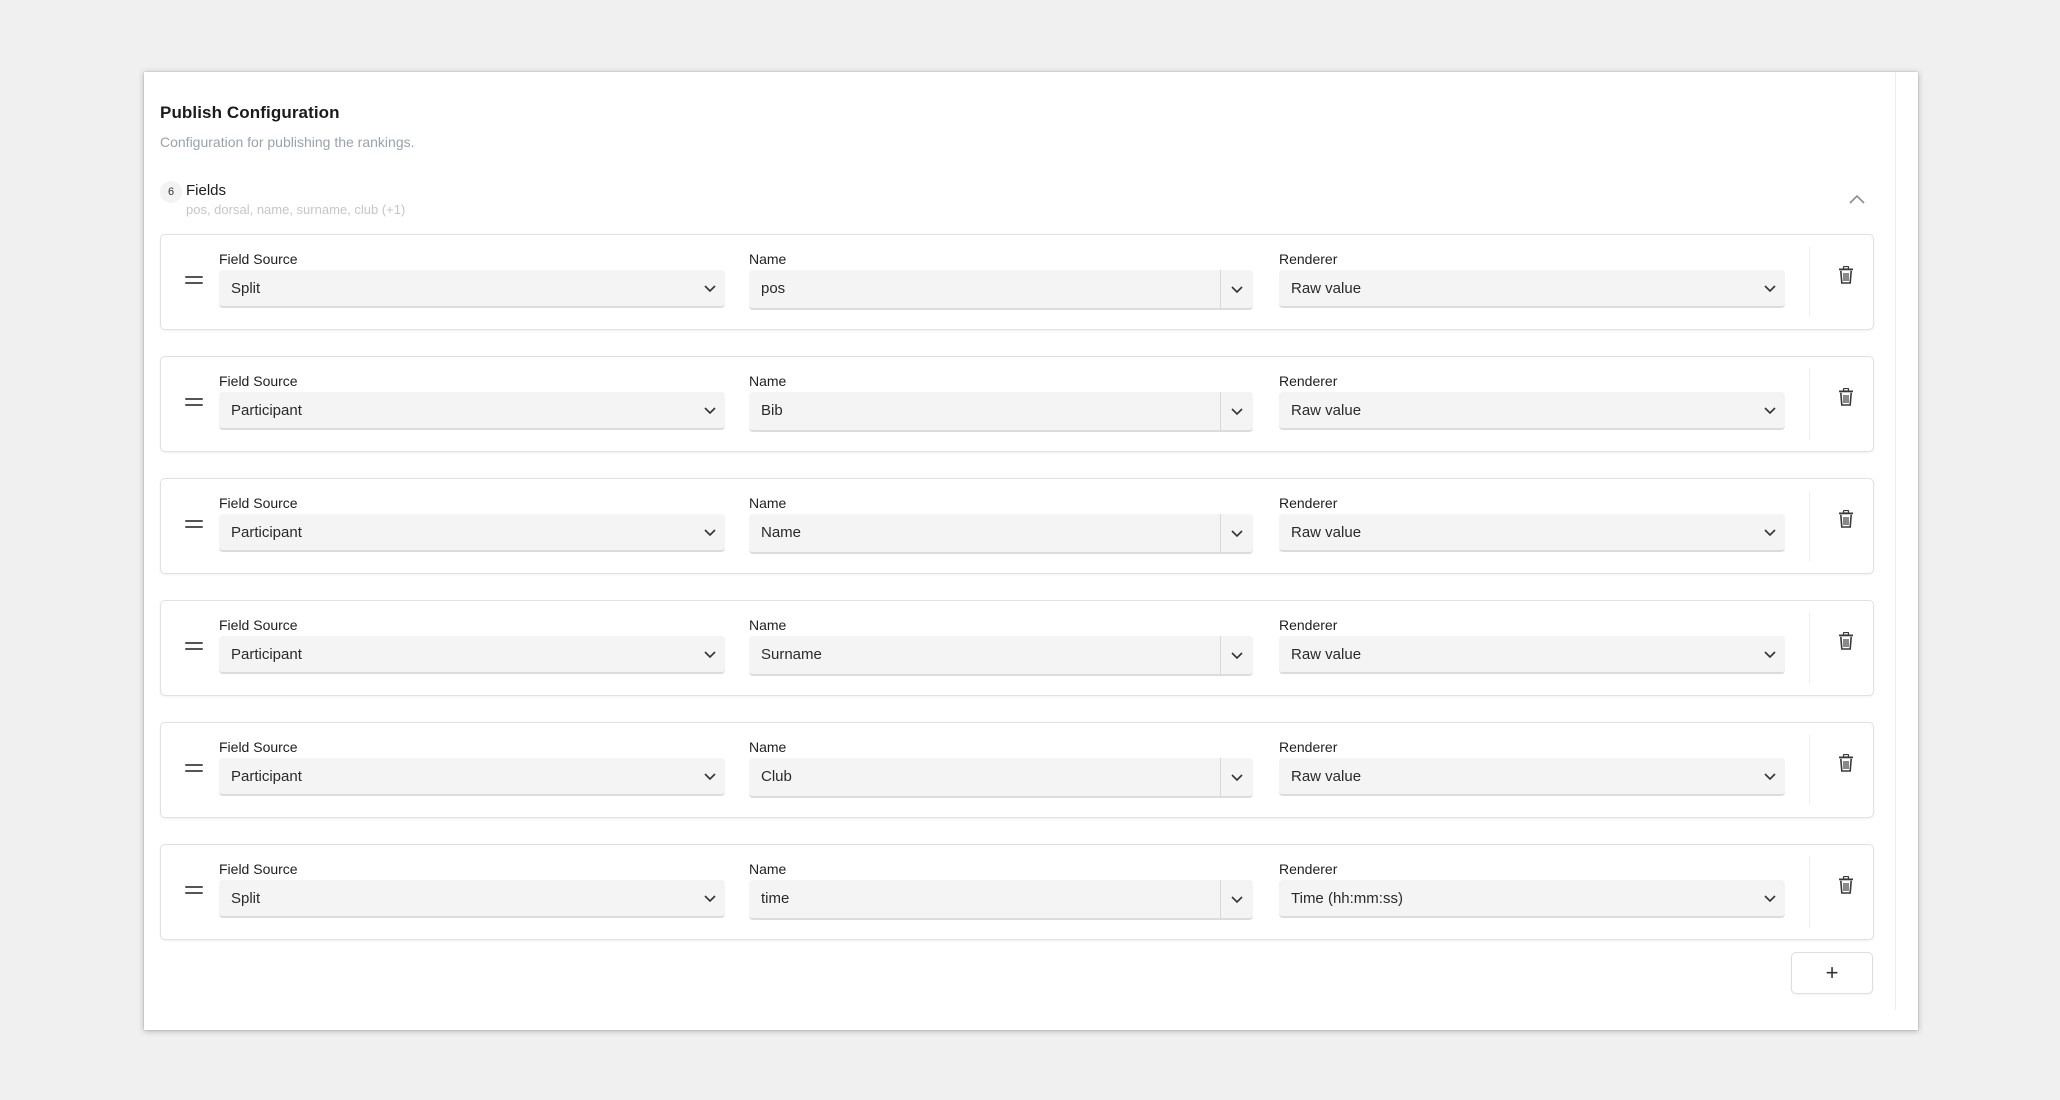 The height and width of the screenshot is (1100, 2060). What do you see at coordinates (1347, 898) in the screenshot?
I see `renderer-value: Time (hh:mm:ss)` at bounding box center [1347, 898].